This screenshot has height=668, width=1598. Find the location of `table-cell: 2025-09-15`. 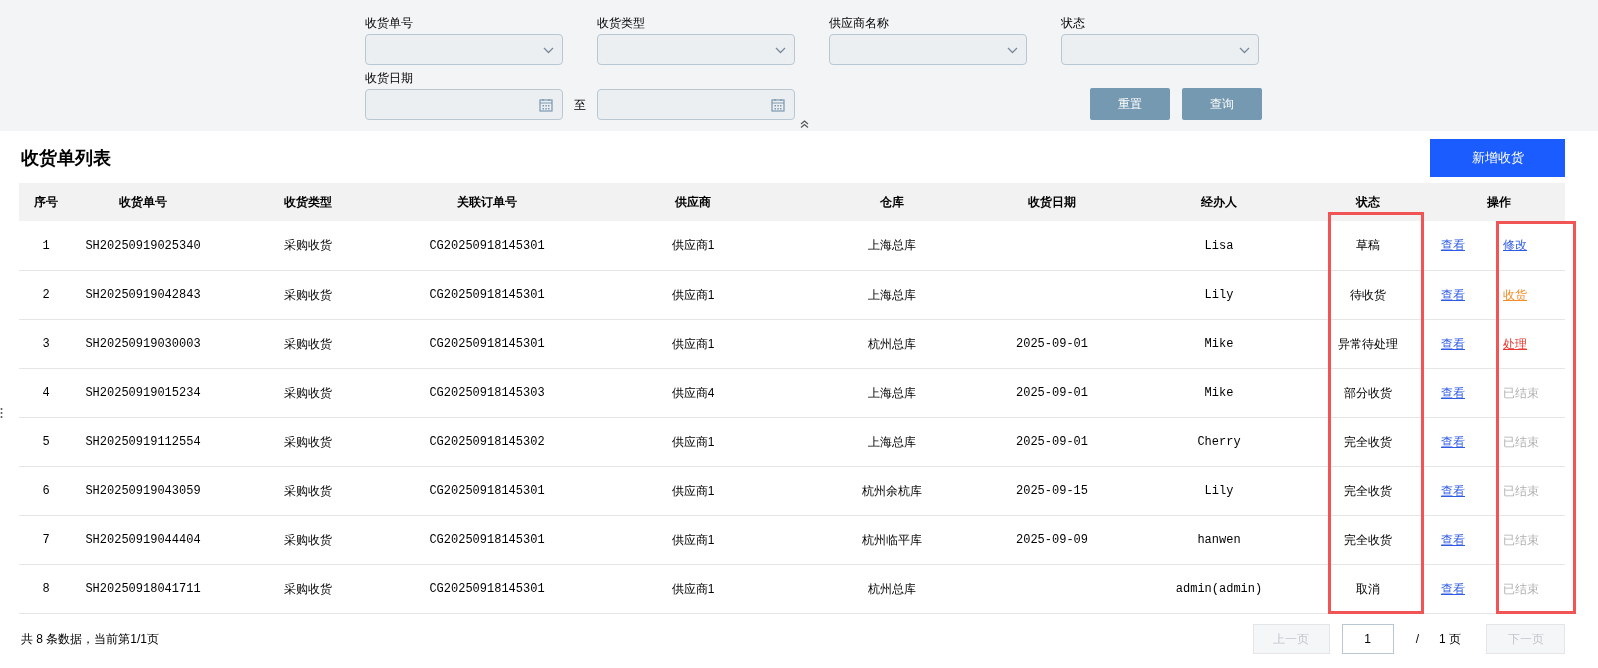

table-cell: 2025-09-15 is located at coordinates (1052, 491).